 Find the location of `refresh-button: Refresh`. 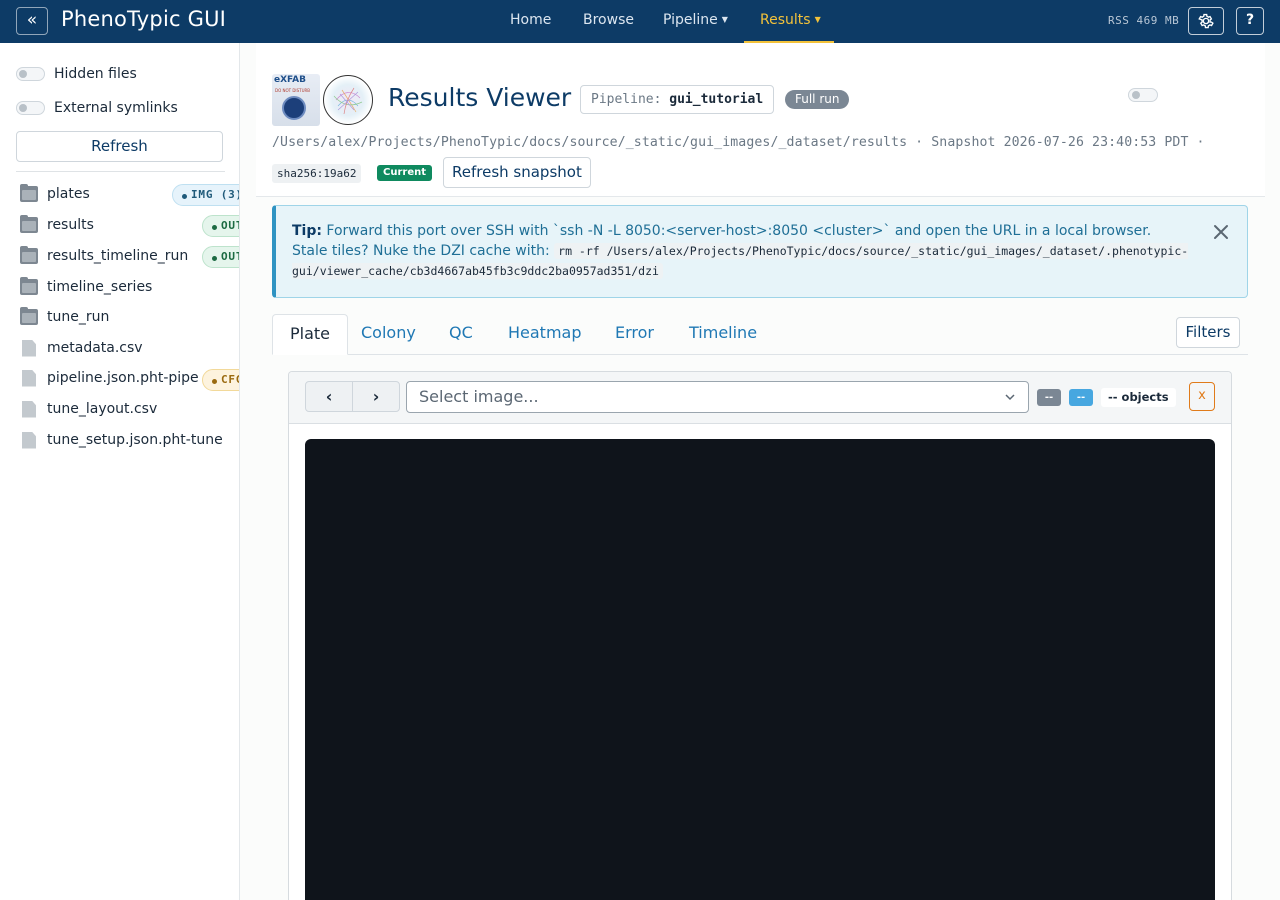

refresh-button: Refresh is located at coordinates (119, 146).